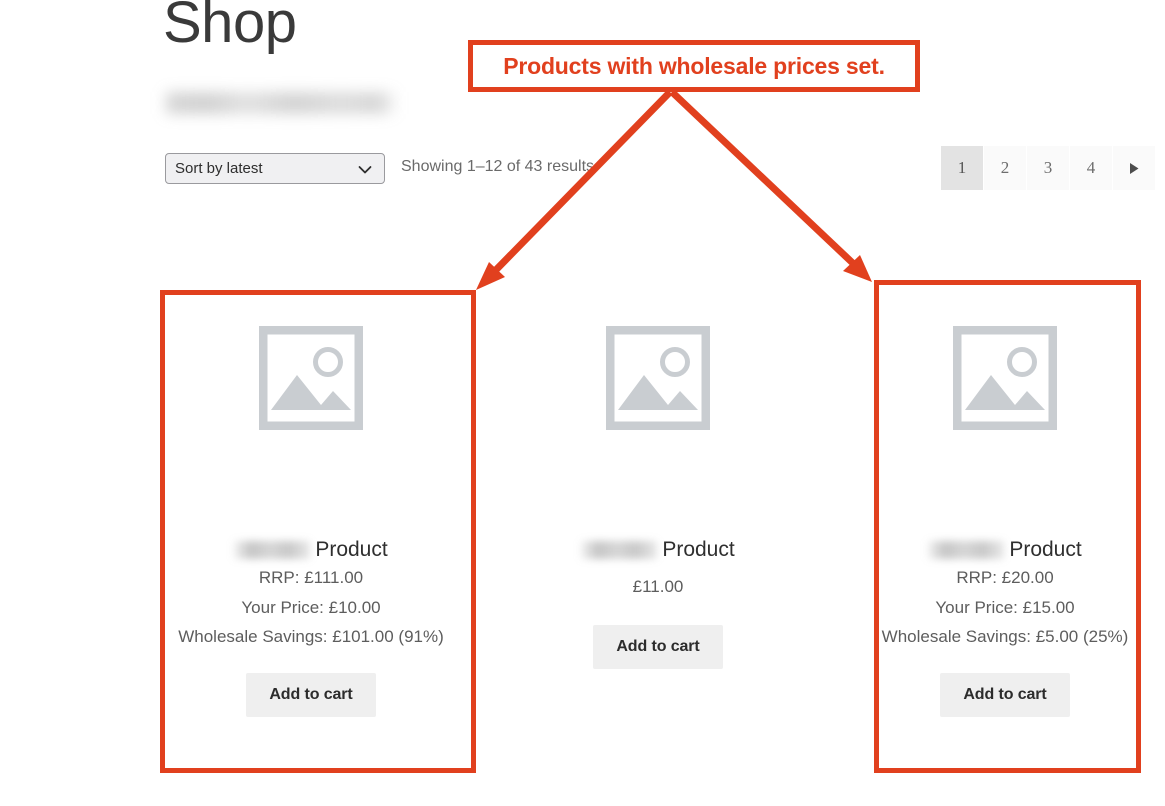  What do you see at coordinates (962, 168) in the screenshot?
I see `pagination-page-1: 1` at bounding box center [962, 168].